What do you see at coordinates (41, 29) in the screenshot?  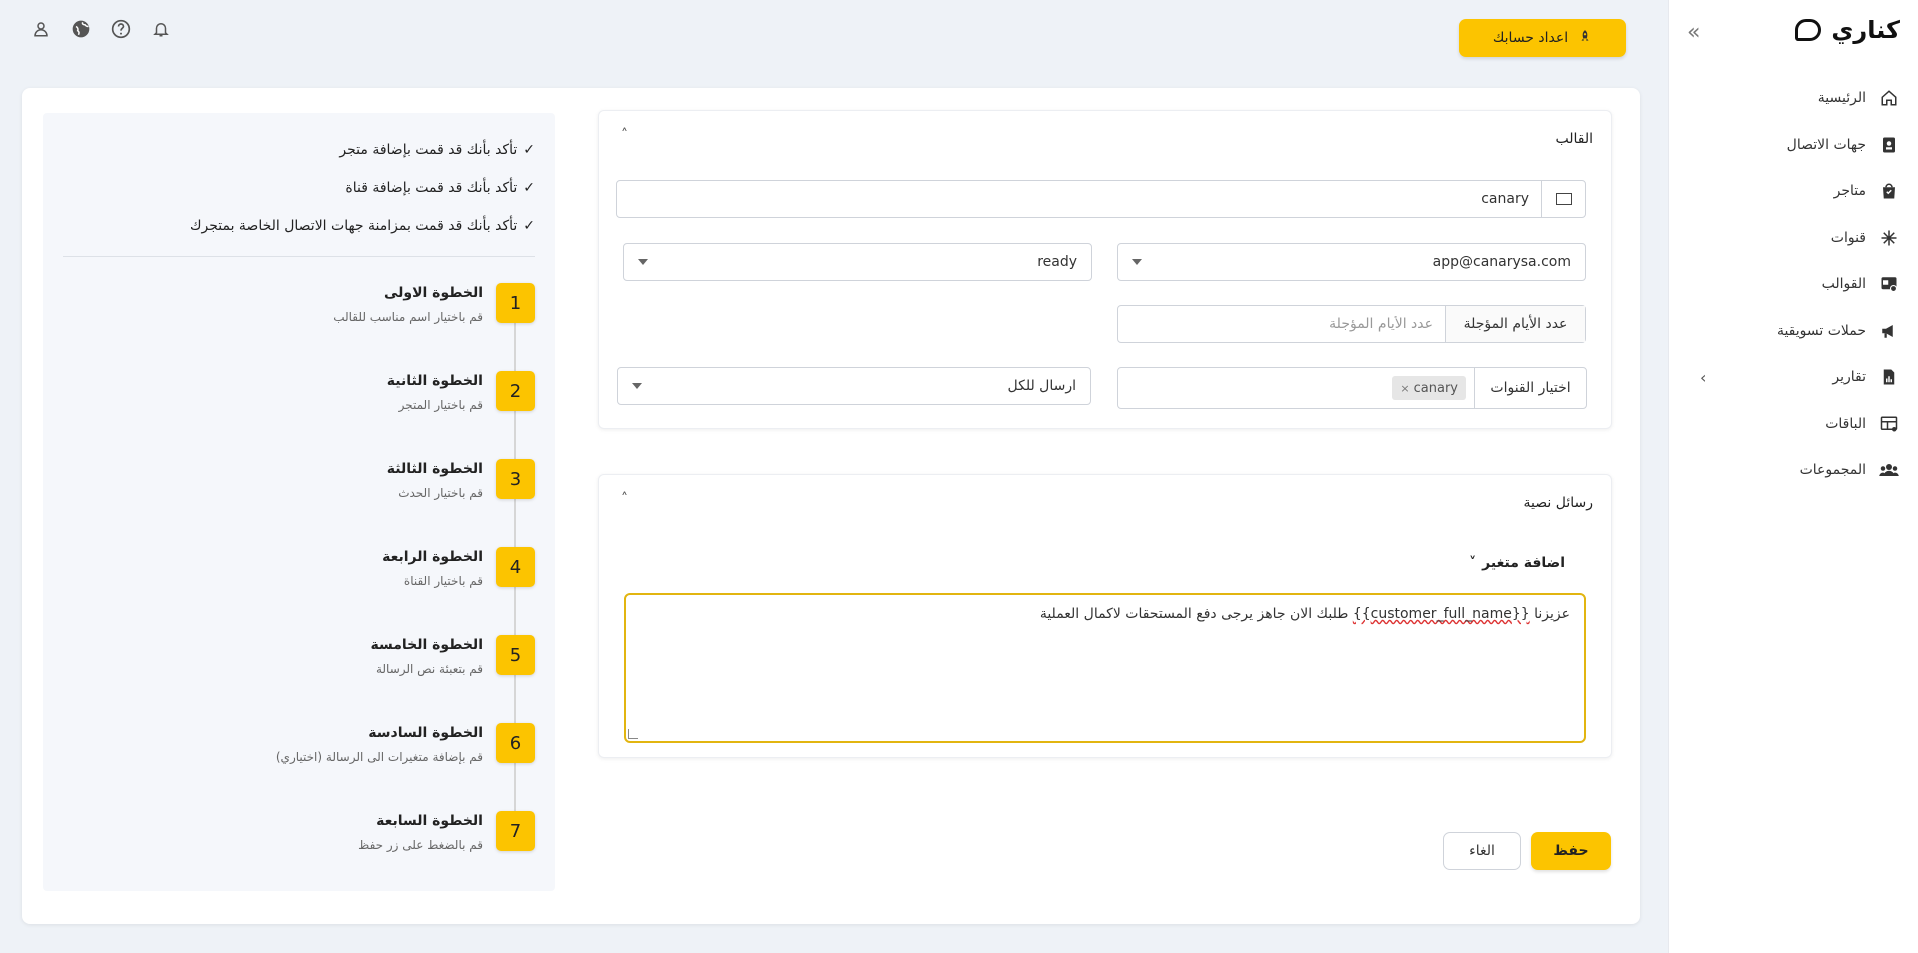 I see `user-icon` at bounding box center [41, 29].